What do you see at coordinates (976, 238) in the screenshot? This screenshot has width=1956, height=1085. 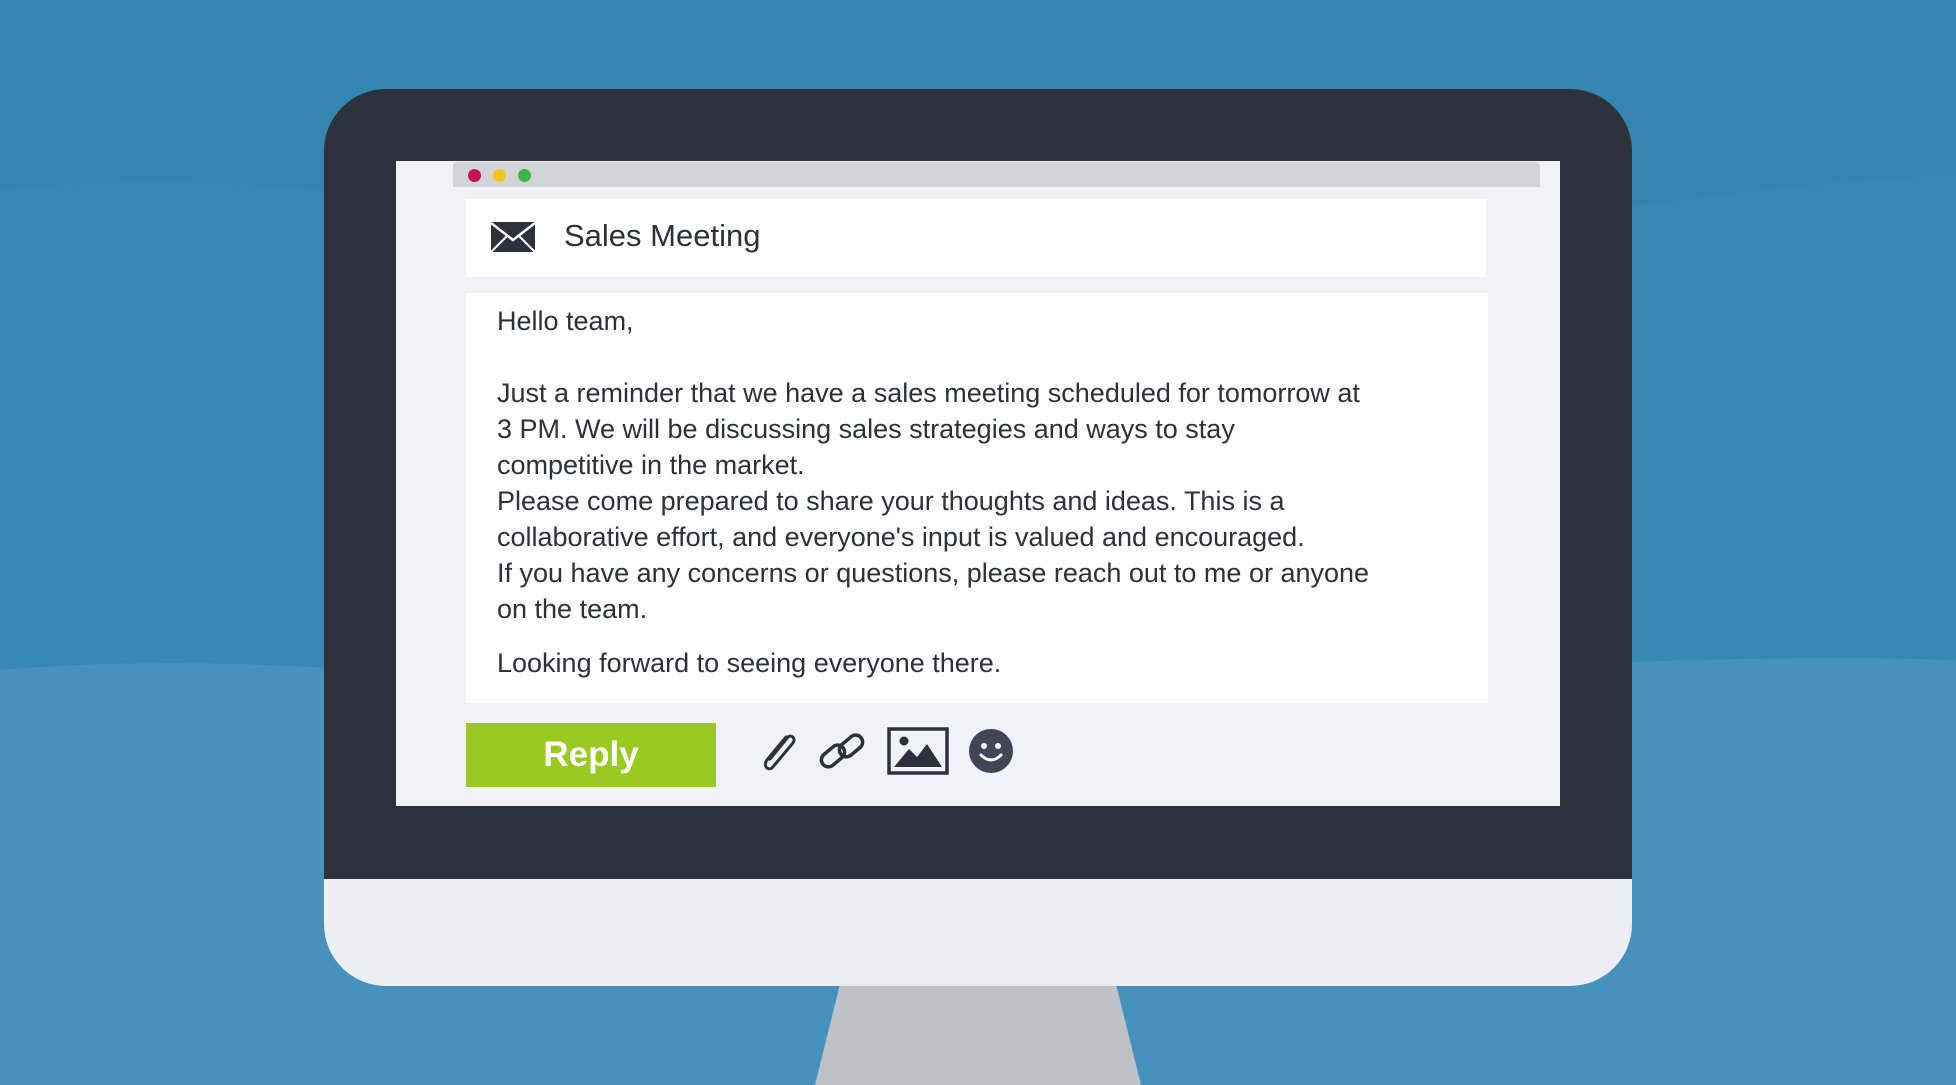 I see `subject-bar: Sales Meeting` at bounding box center [976, 238].